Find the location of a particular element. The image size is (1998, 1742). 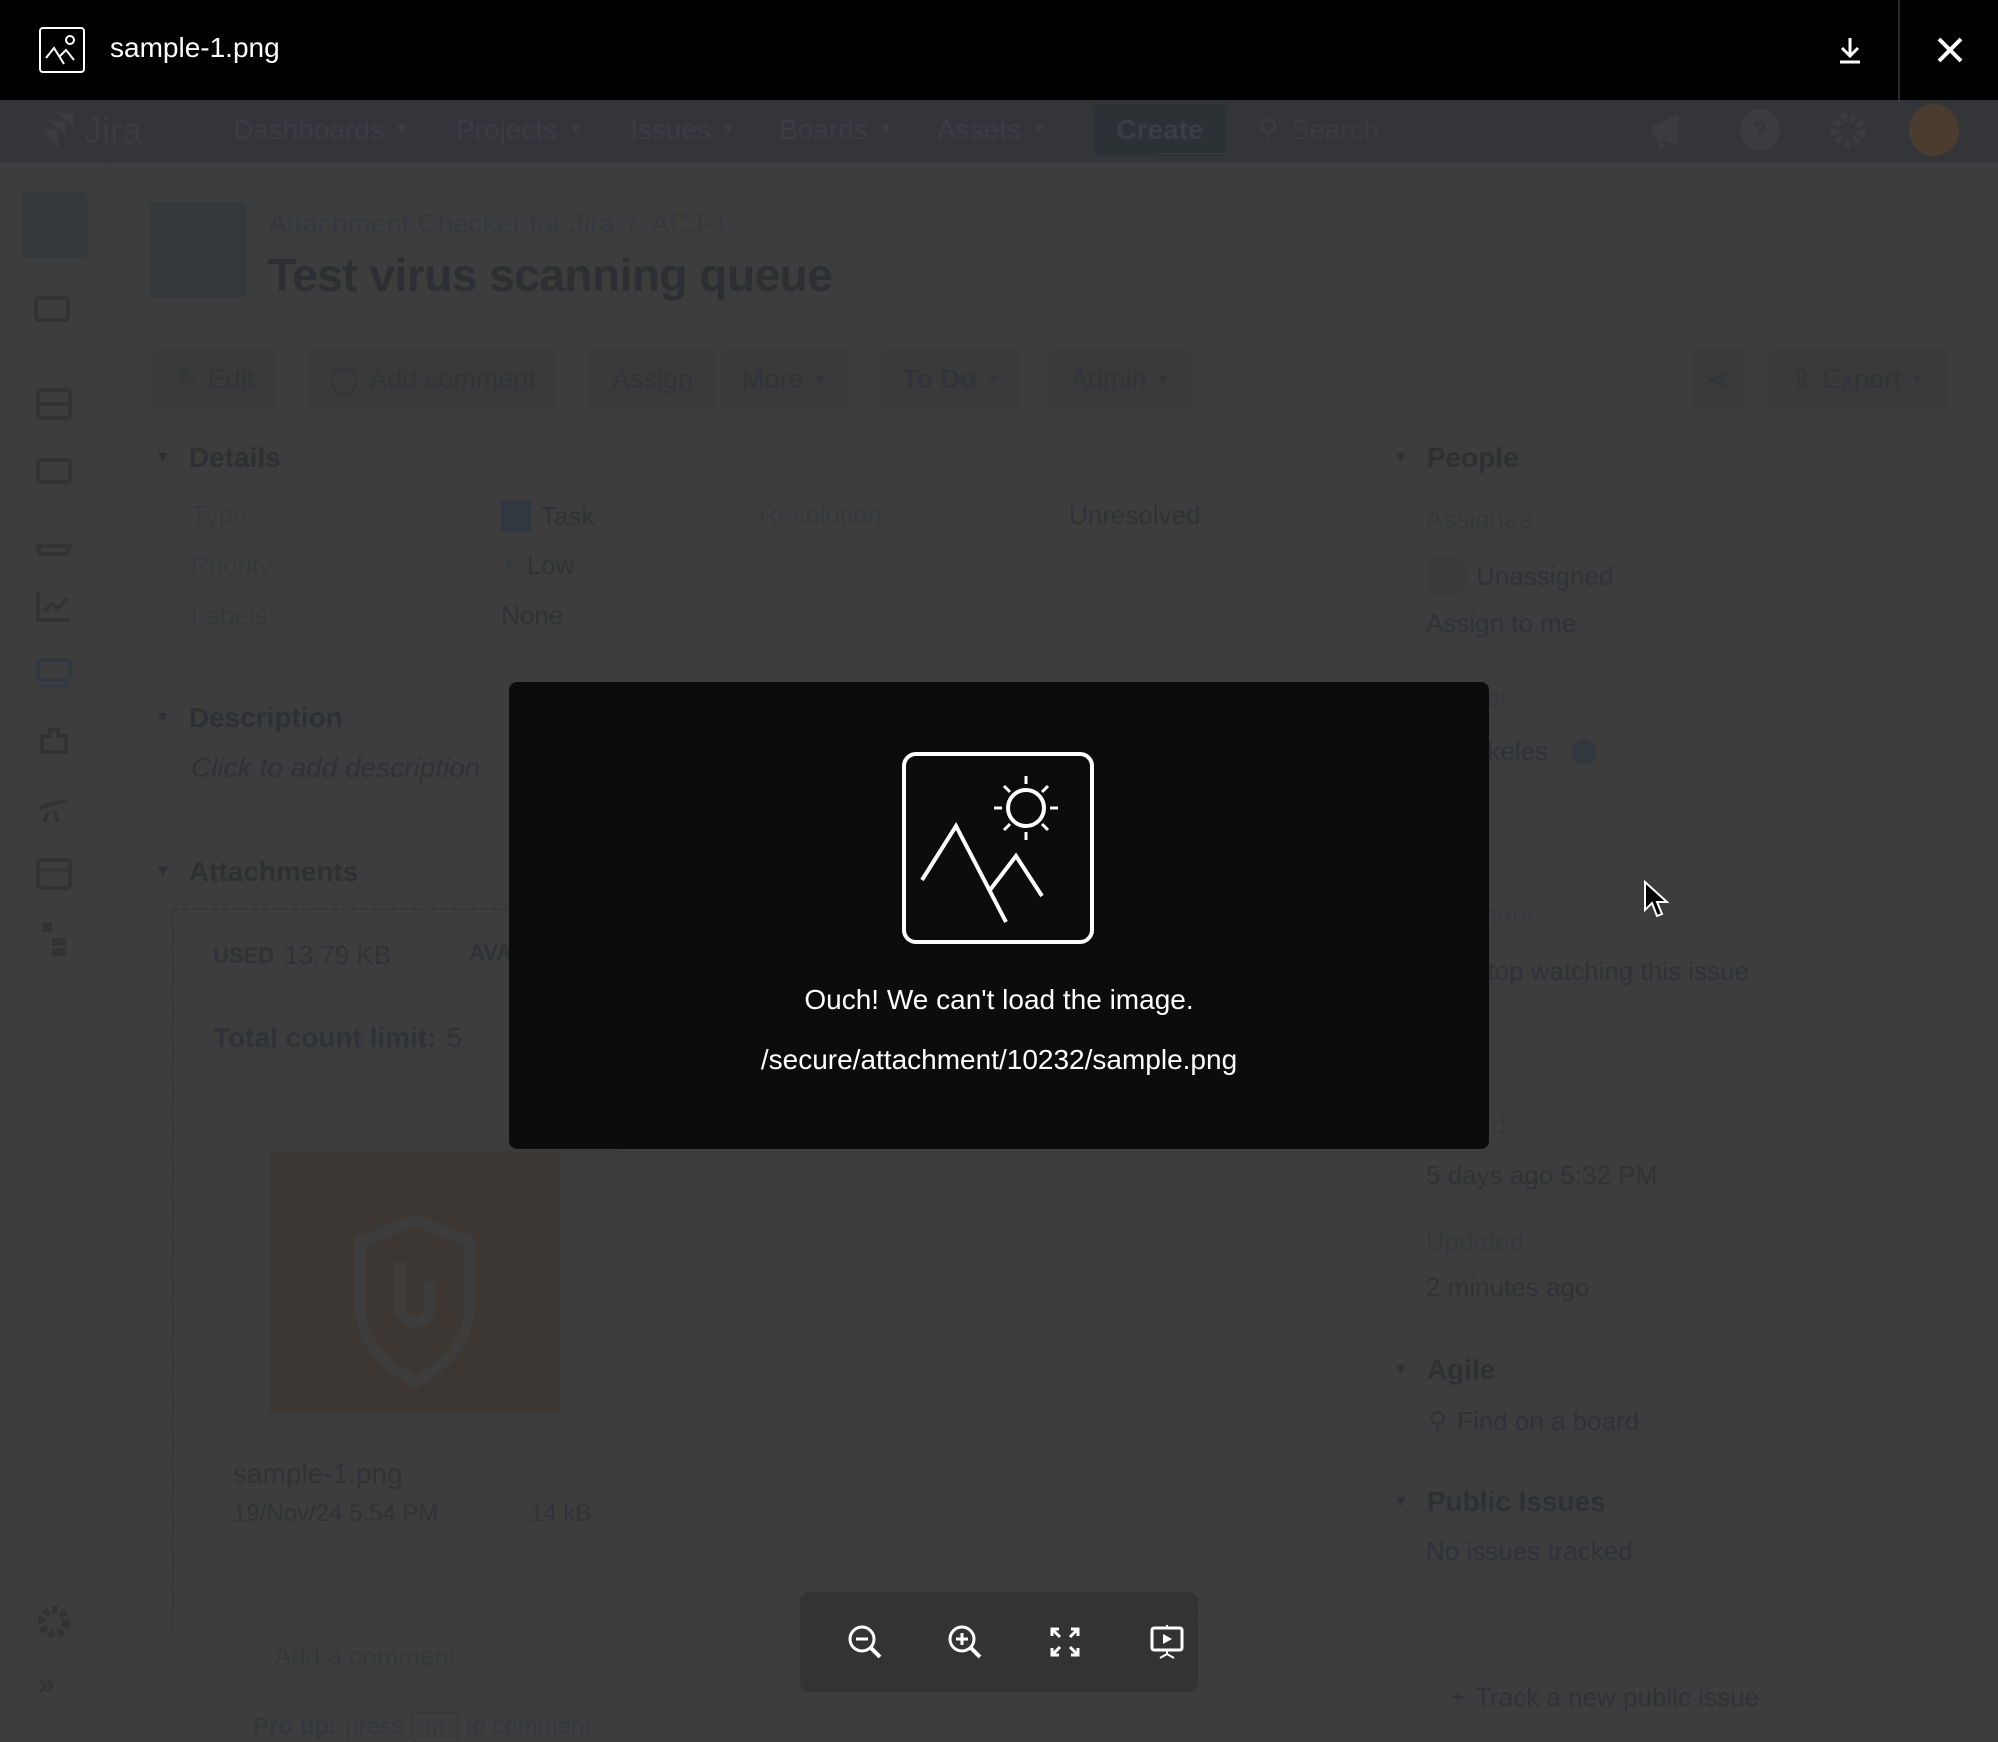

assignee-value: Unassigned is located at coordinates (1519, 576).